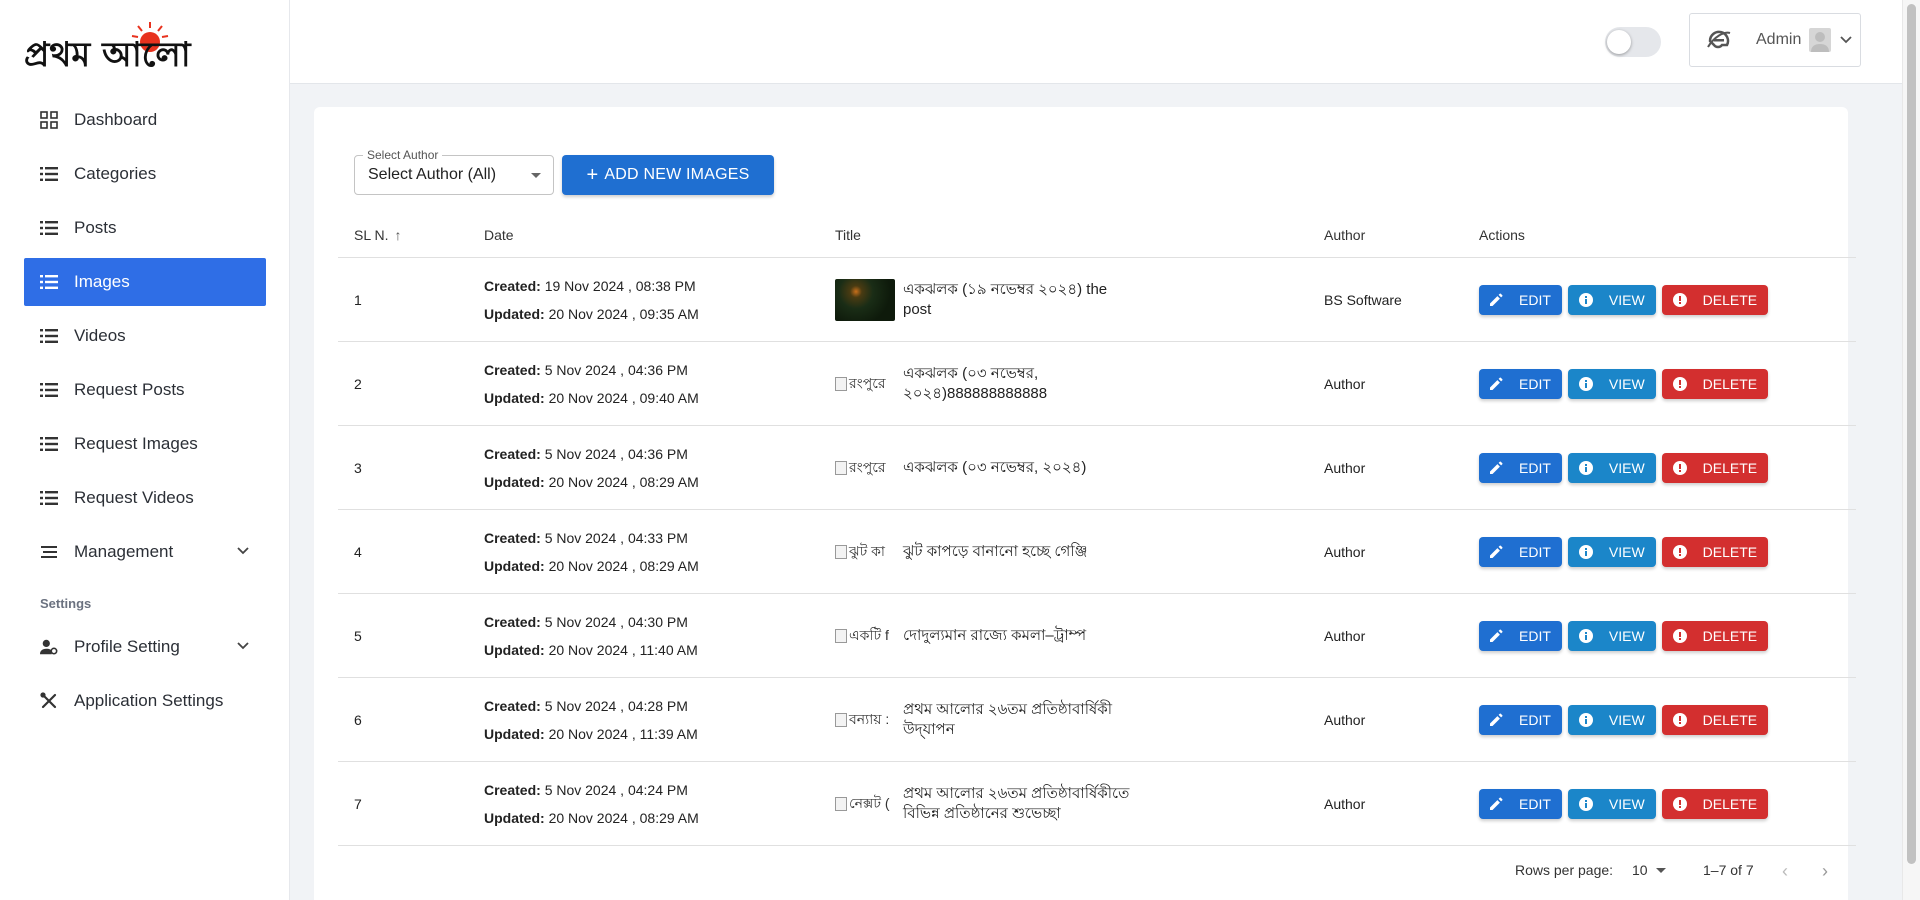 The width and height of the screenshot is (1920, 900). Describe the element at coordinates (1564, 870) in the screenshot. I see `rows-per-page-label: Rows per page:` at that location.